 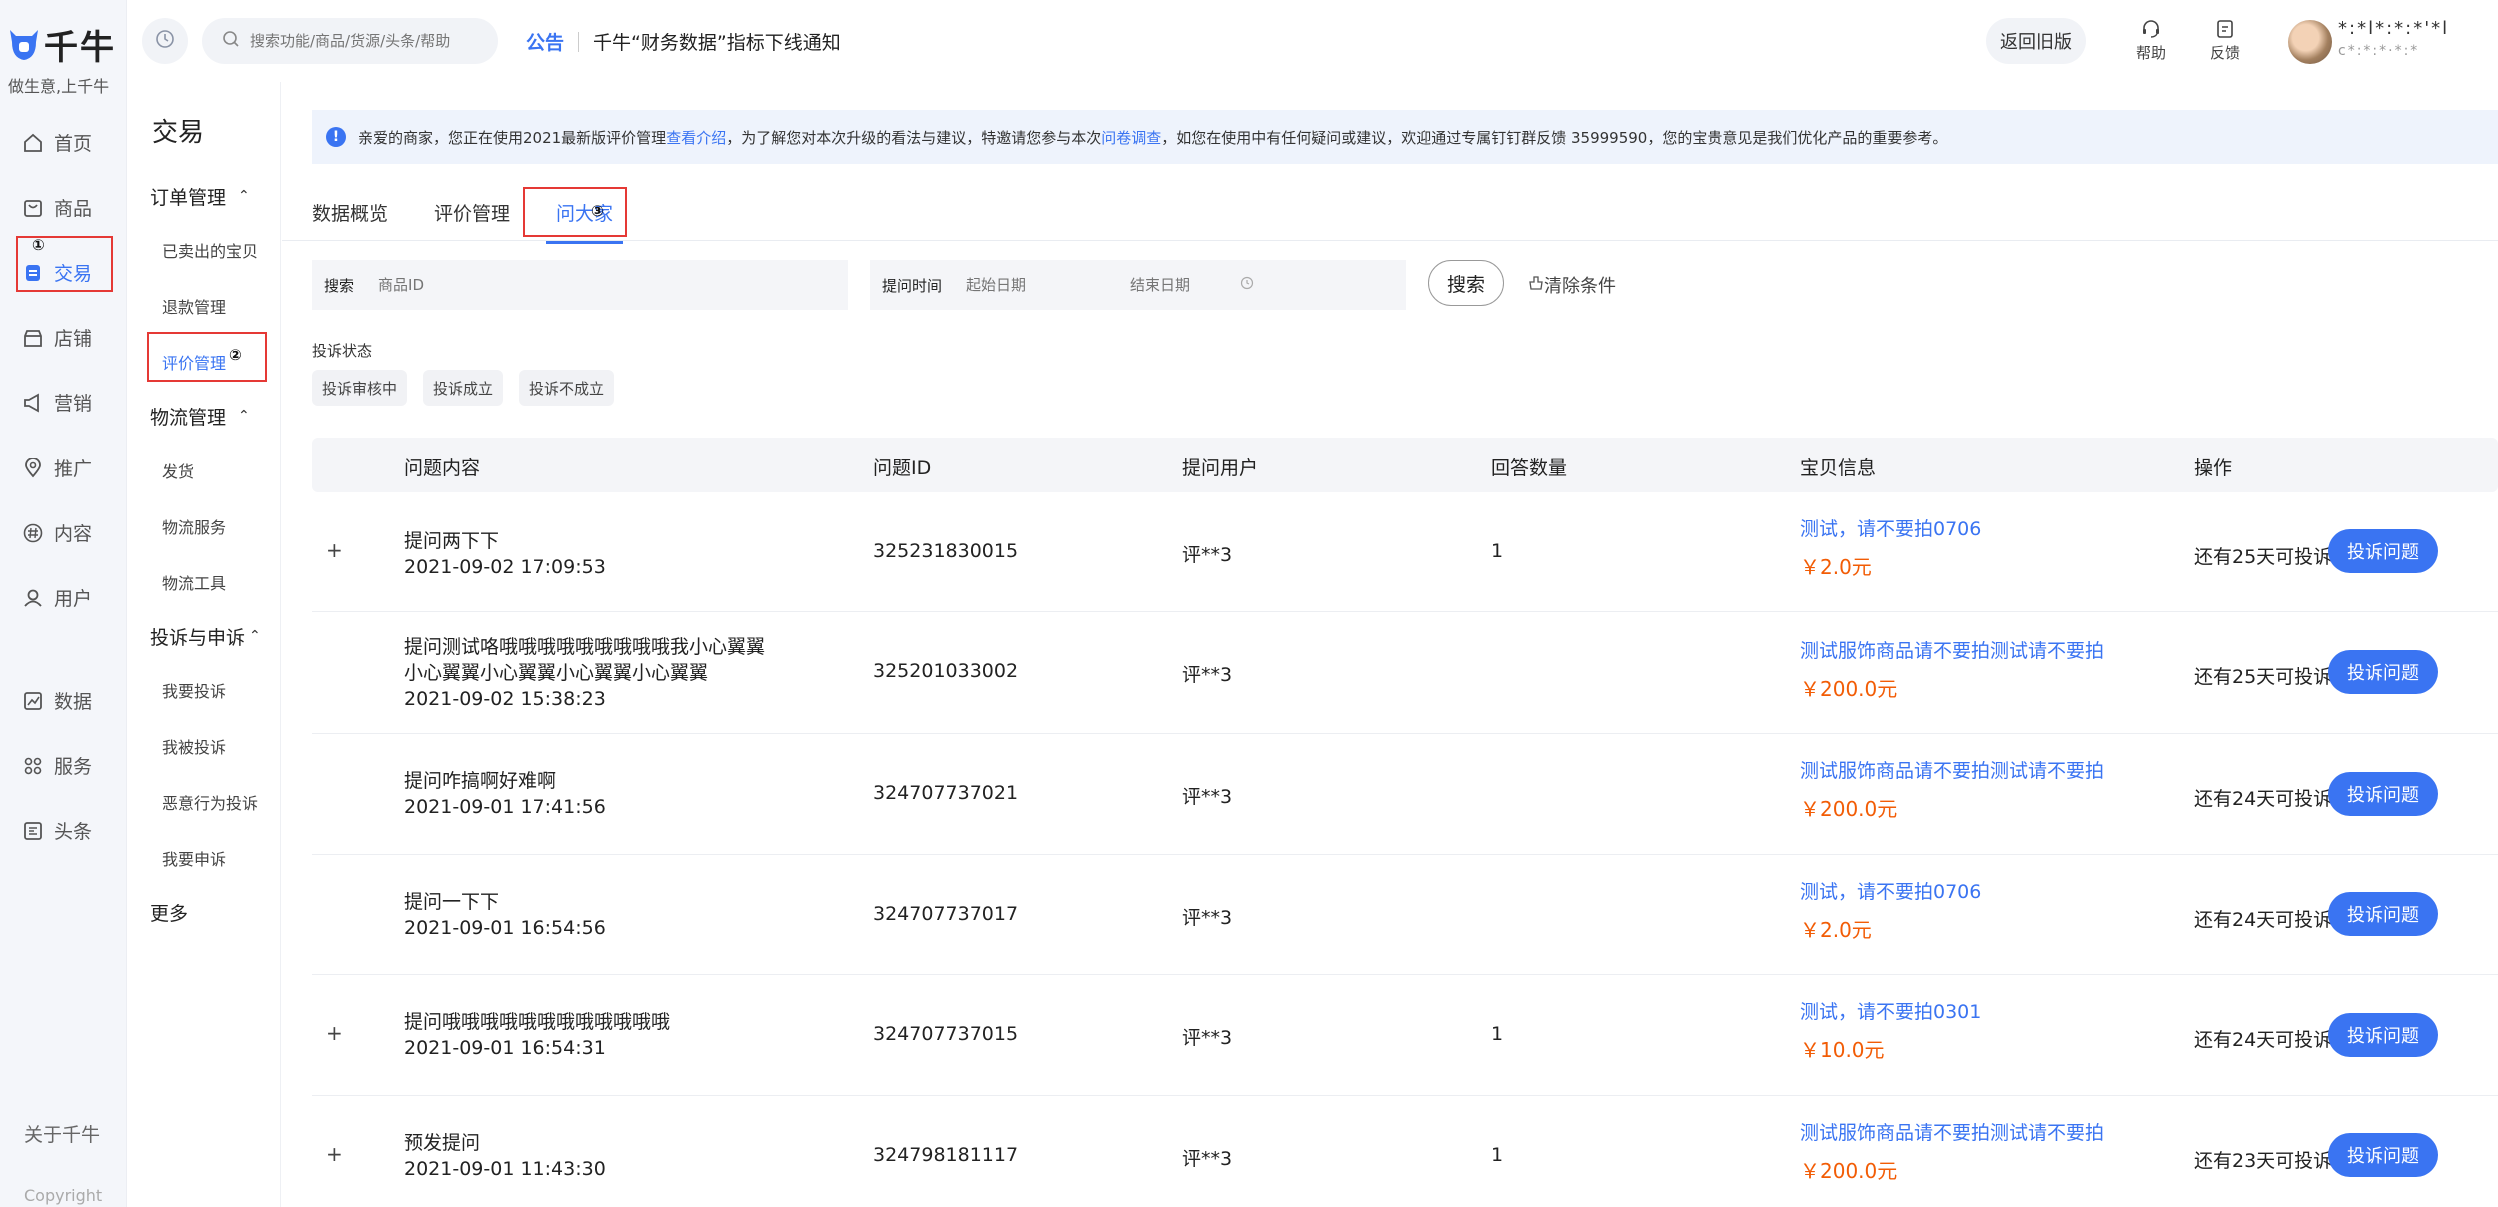 What do you see at coordinates (505, 699) in the screenshot?
I see `question-time: 2021-09-02 15:38:23` at bounding box center [505, 699].